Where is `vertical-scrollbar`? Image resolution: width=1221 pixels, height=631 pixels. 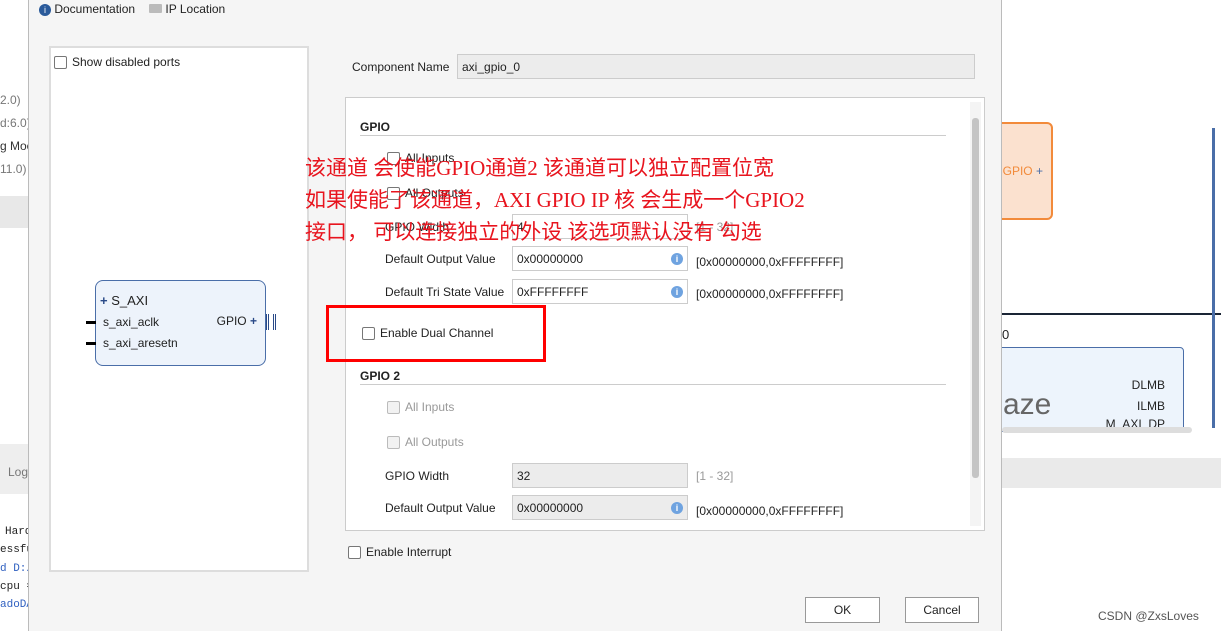 vertical-scrollbar is located at coordinates (975, 314).